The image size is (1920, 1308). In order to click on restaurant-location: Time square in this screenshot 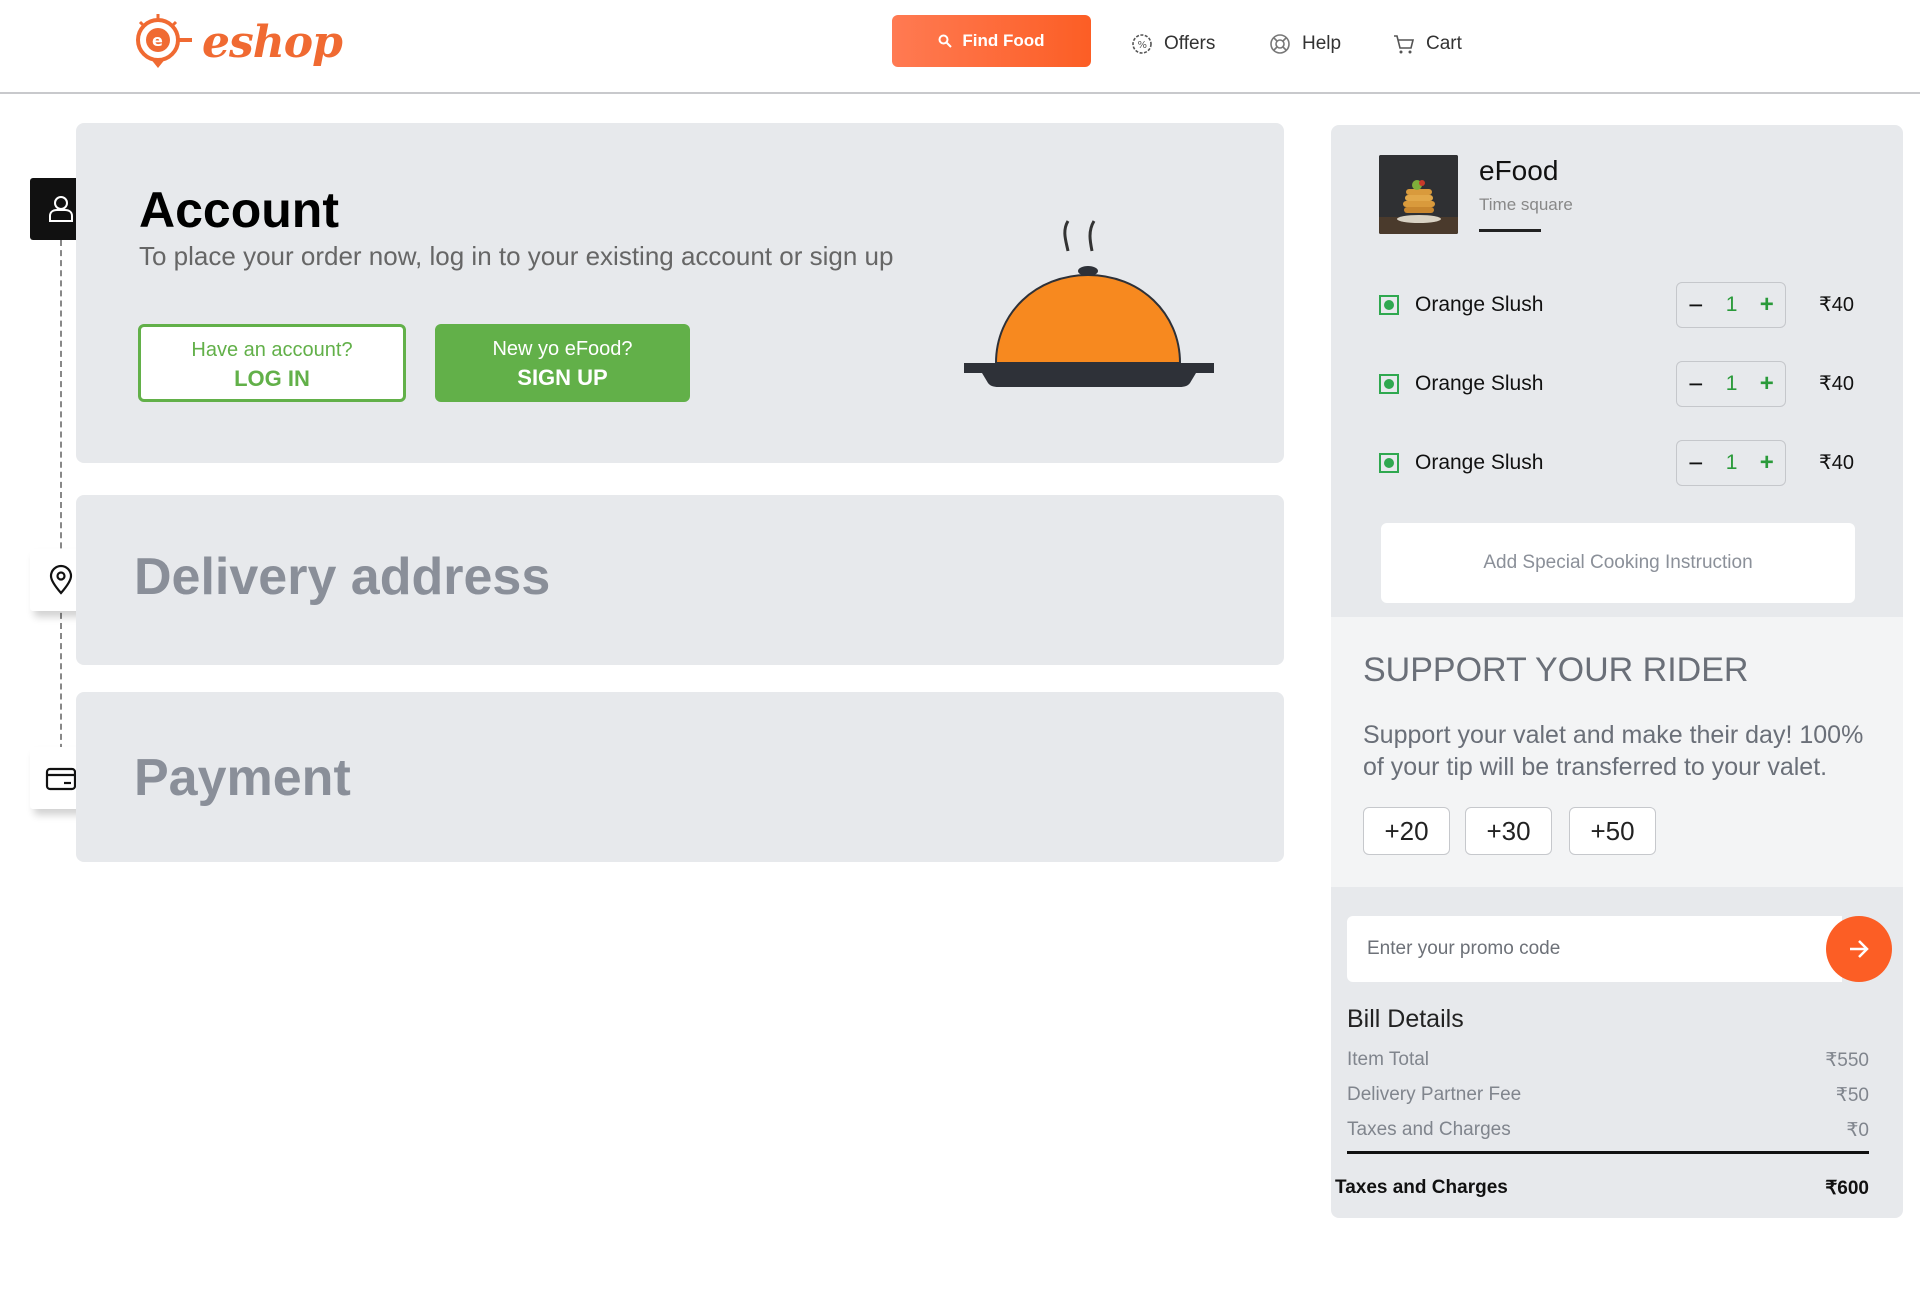, I will do `click(1526, 204)`.